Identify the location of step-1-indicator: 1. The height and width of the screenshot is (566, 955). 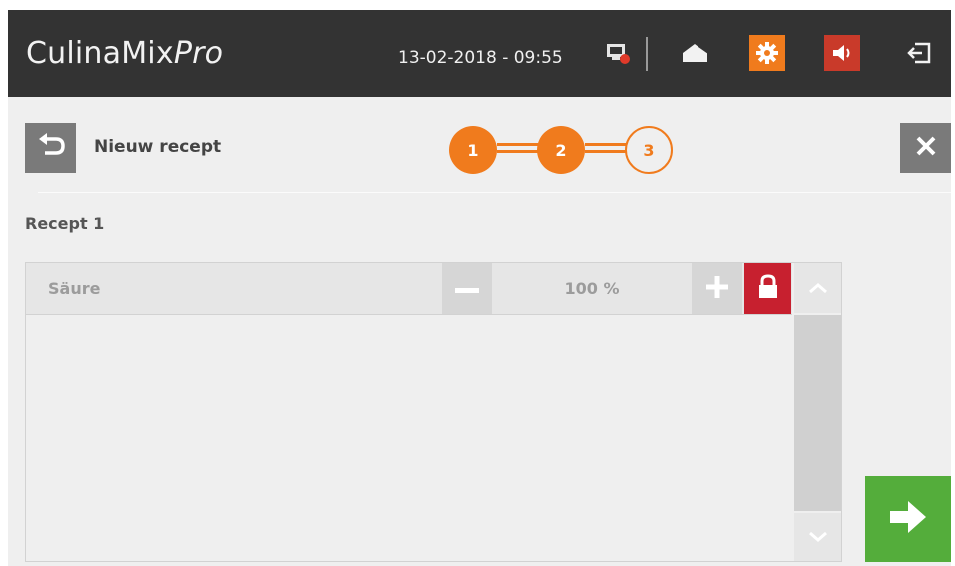
(473, 150).